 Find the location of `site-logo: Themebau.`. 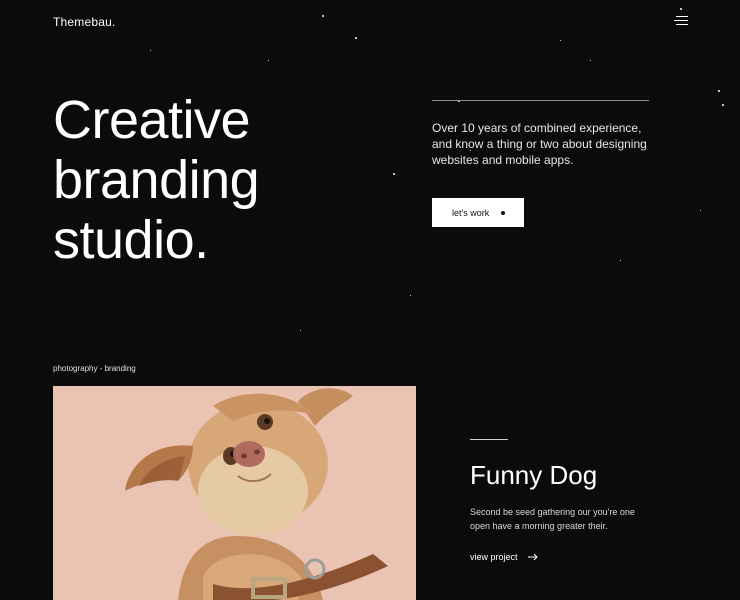

site-logo: Themebau. is located at coordinates (84, 22).